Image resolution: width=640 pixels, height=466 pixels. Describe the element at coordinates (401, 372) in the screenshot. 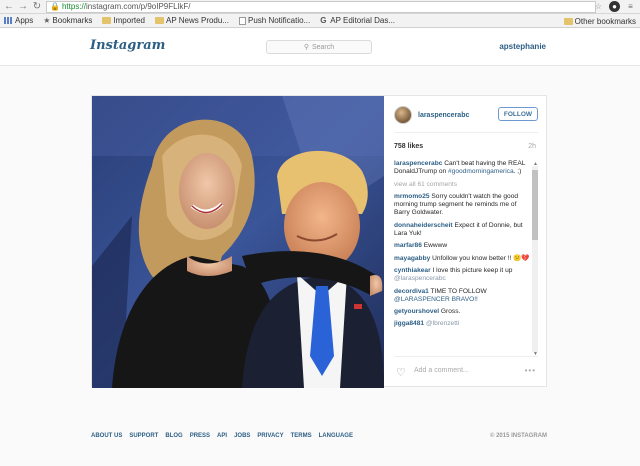

I see `heart-icon: ♡` at that location.